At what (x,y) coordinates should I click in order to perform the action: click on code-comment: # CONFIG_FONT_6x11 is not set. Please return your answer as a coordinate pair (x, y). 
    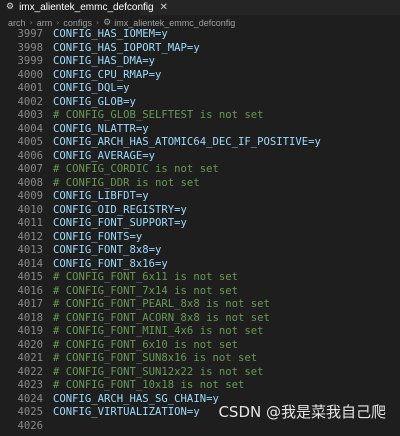
    Looking at the image, I should click on (145, 278).